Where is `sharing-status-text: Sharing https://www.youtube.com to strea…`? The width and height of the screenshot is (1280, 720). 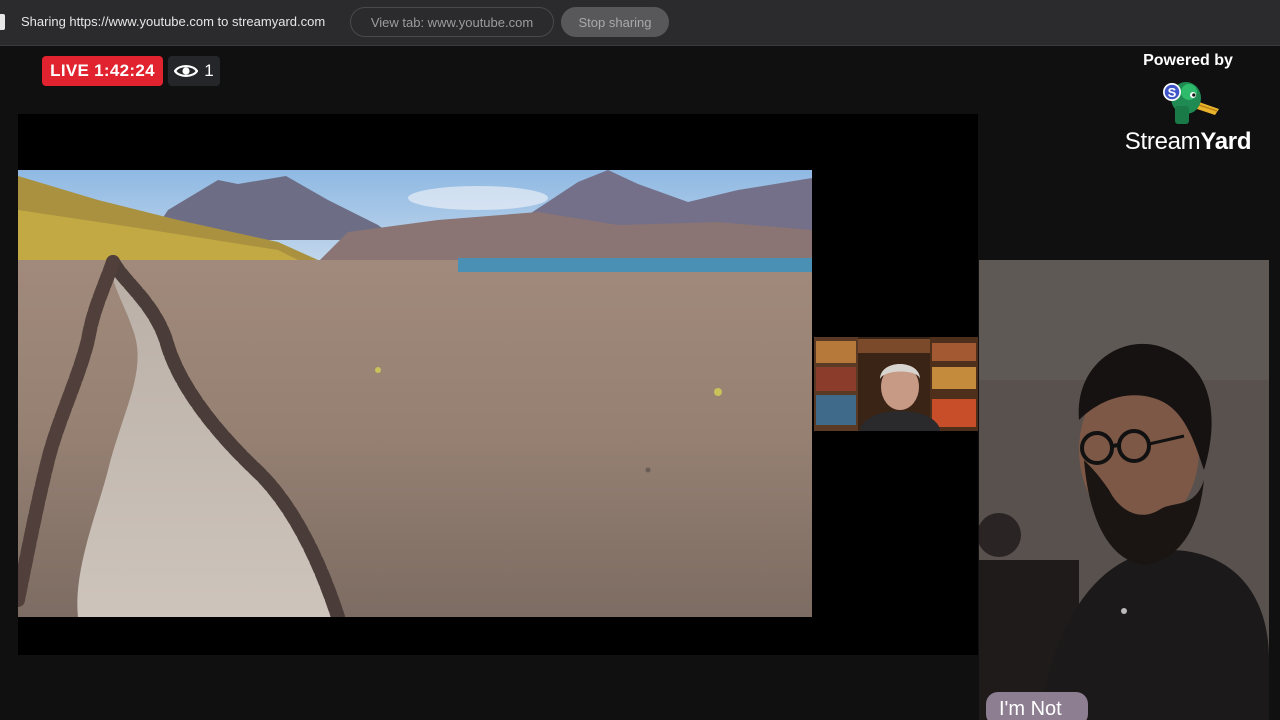
sharing-status-text: Sharing https://www.youtube.com to strea… is located at coordinates (173, 21).